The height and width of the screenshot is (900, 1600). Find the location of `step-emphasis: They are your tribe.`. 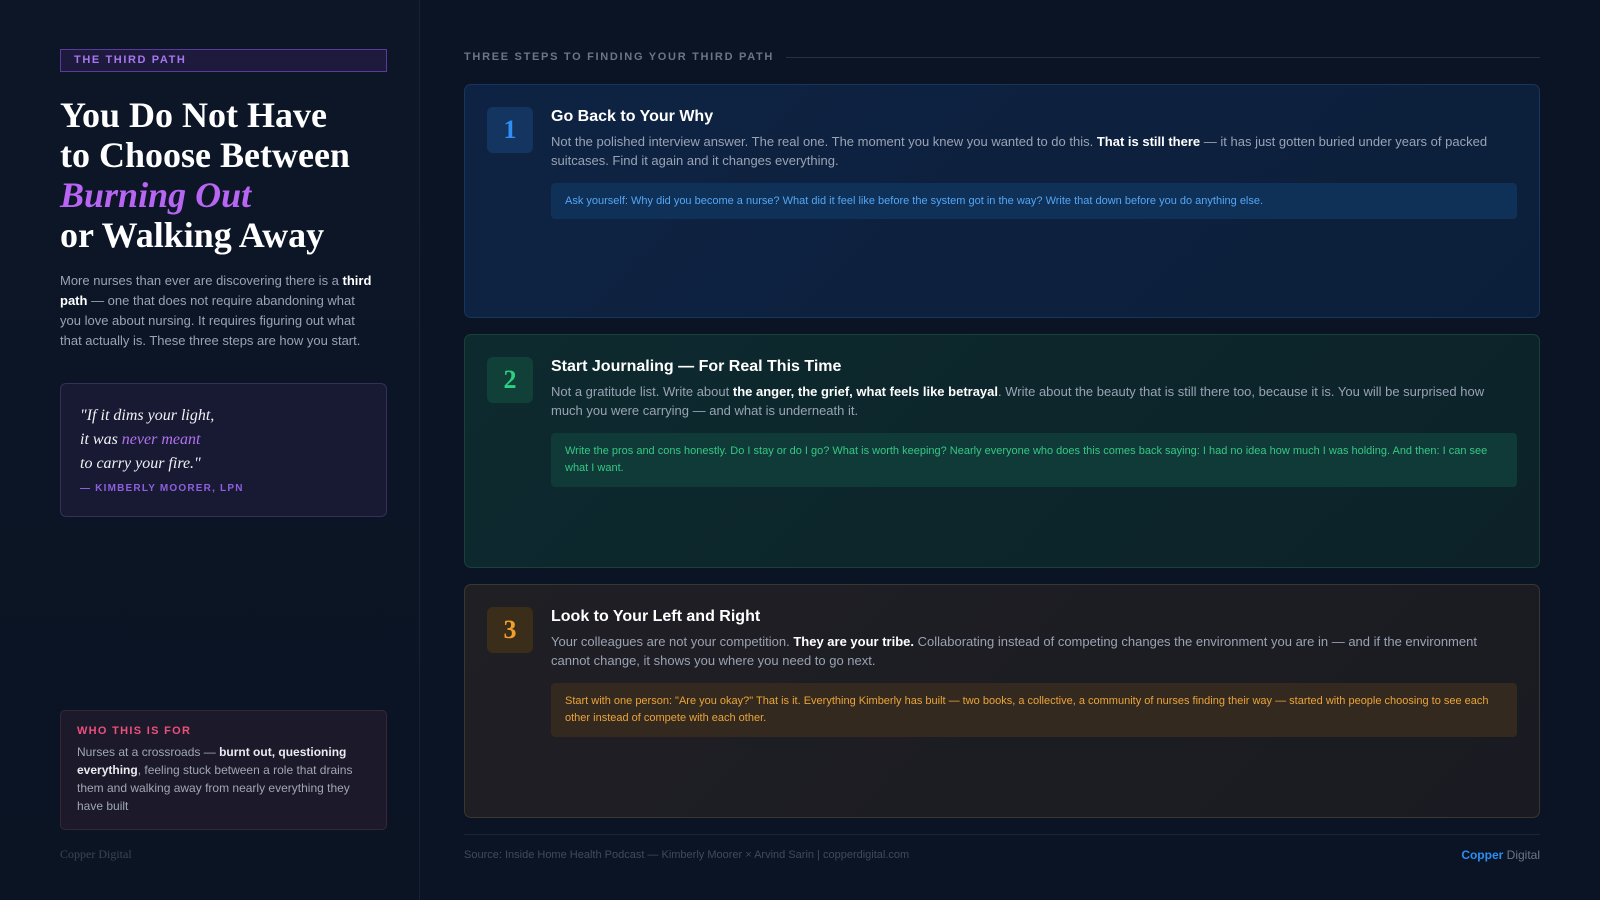

step-emphasis: They are your tribe. is located at coordinates (853, 641).